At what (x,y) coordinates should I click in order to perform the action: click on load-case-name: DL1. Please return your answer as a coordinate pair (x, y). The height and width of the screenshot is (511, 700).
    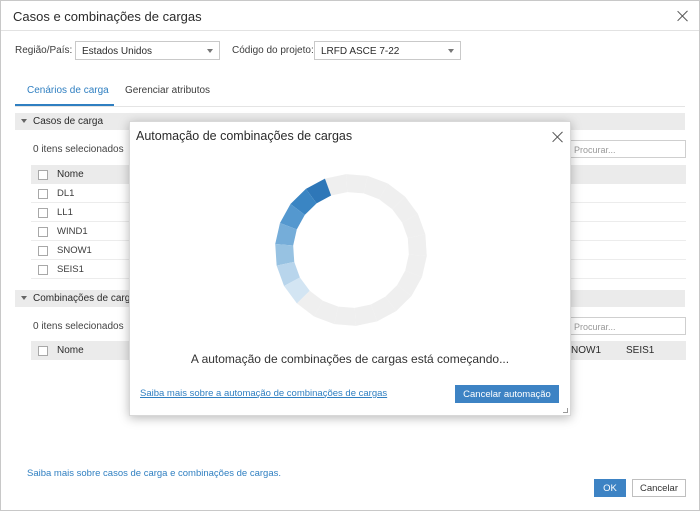
    Looking at the image, I should click on (66, 193).